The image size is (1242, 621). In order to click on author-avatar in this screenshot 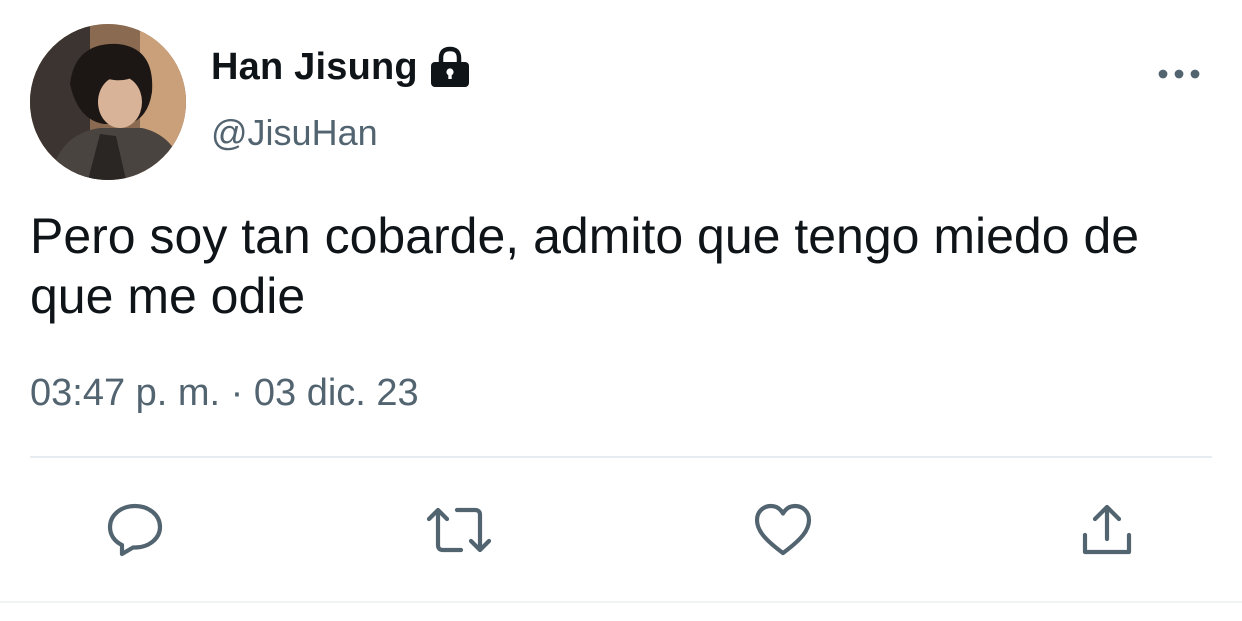, I will do `click(108, 102)`.